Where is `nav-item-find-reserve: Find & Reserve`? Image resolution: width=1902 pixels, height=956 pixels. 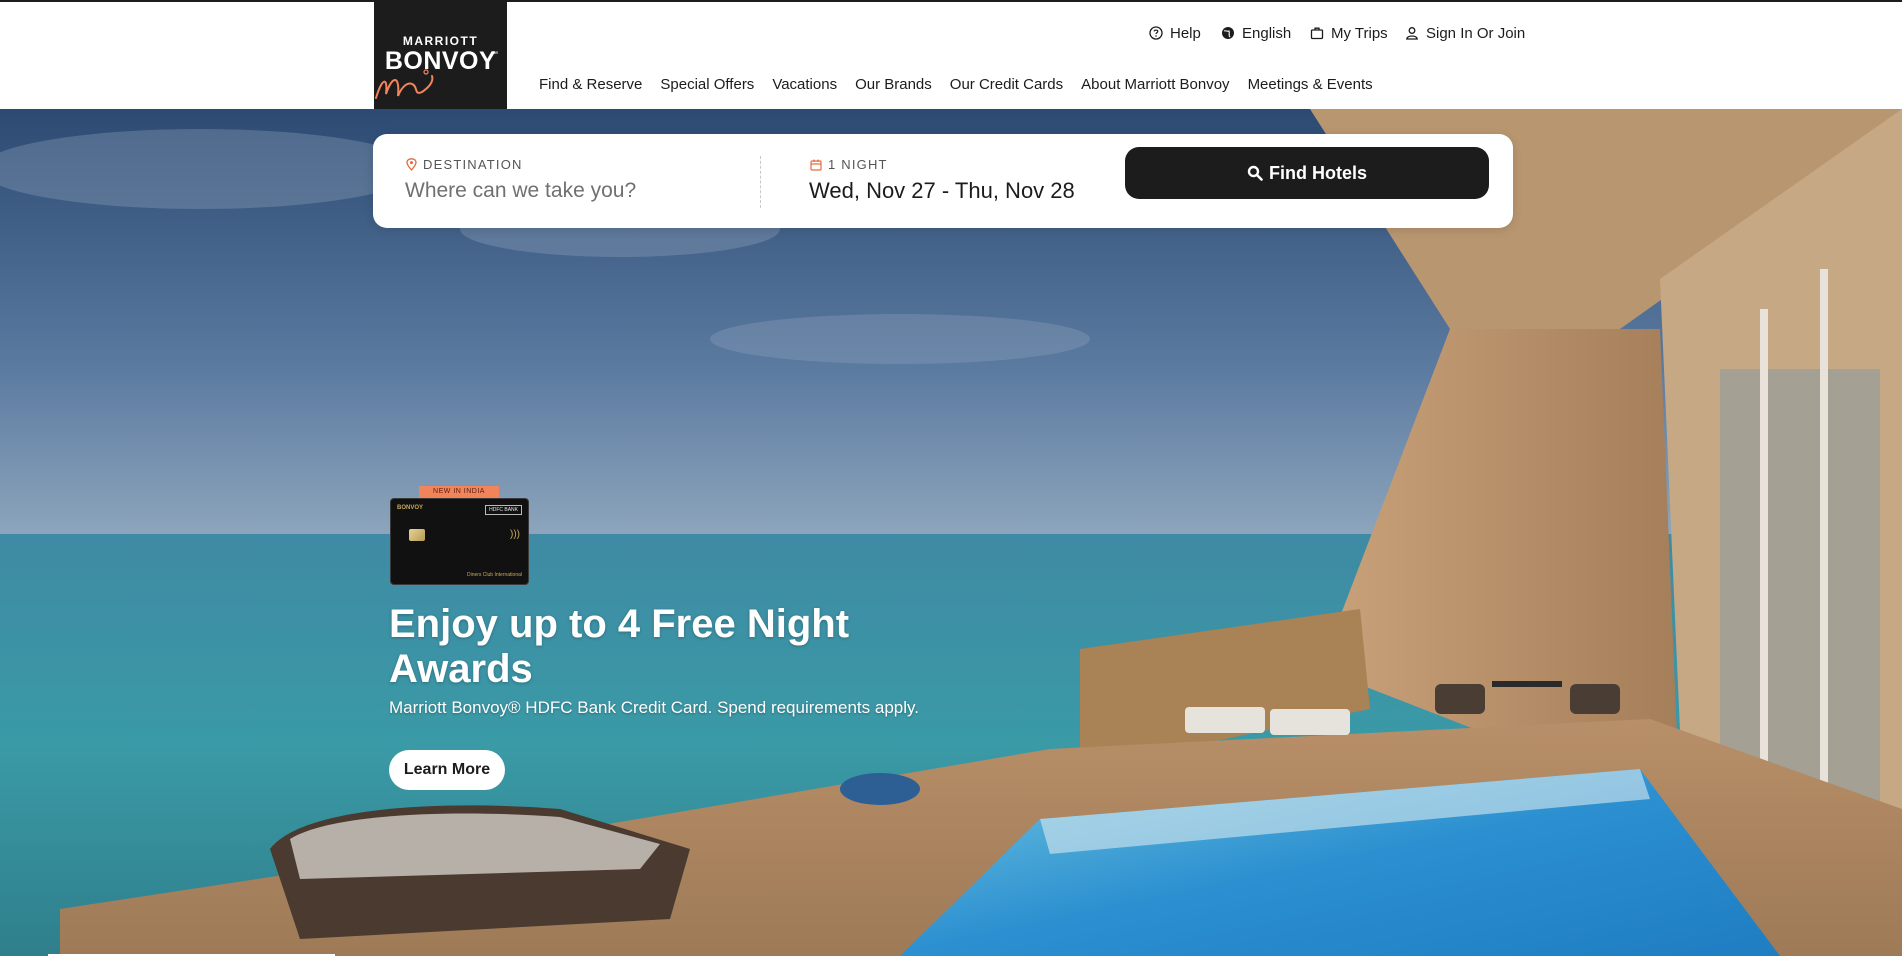 nav-item-find-reserve: Find & Reserve is located at coordinates (590, 84).